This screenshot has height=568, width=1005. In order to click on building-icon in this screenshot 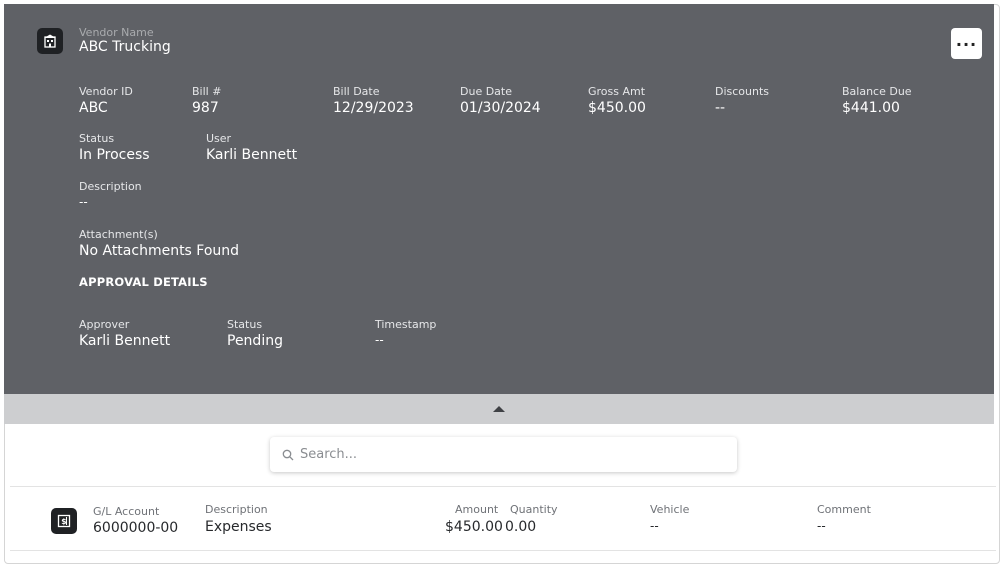, I will do `click(50, 41)`.